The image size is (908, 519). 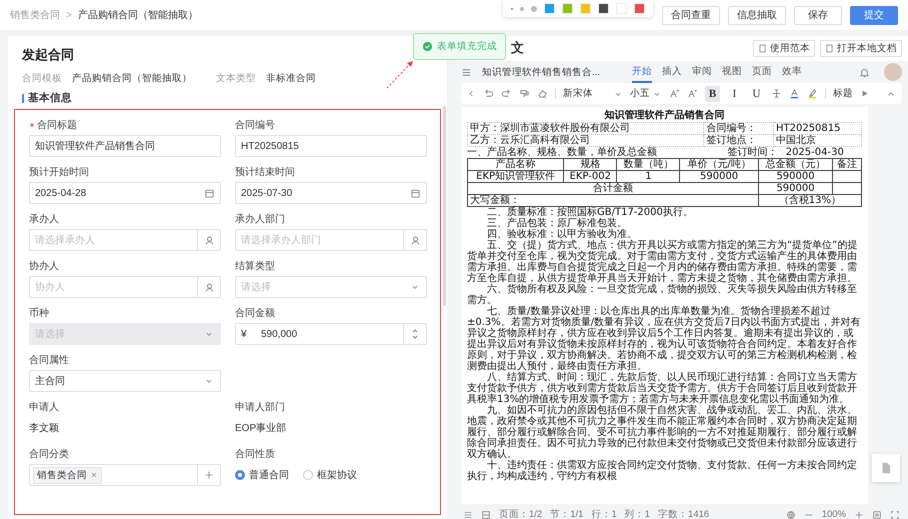 I want to click on shrink-font-icon, so click(x=692, y=93).